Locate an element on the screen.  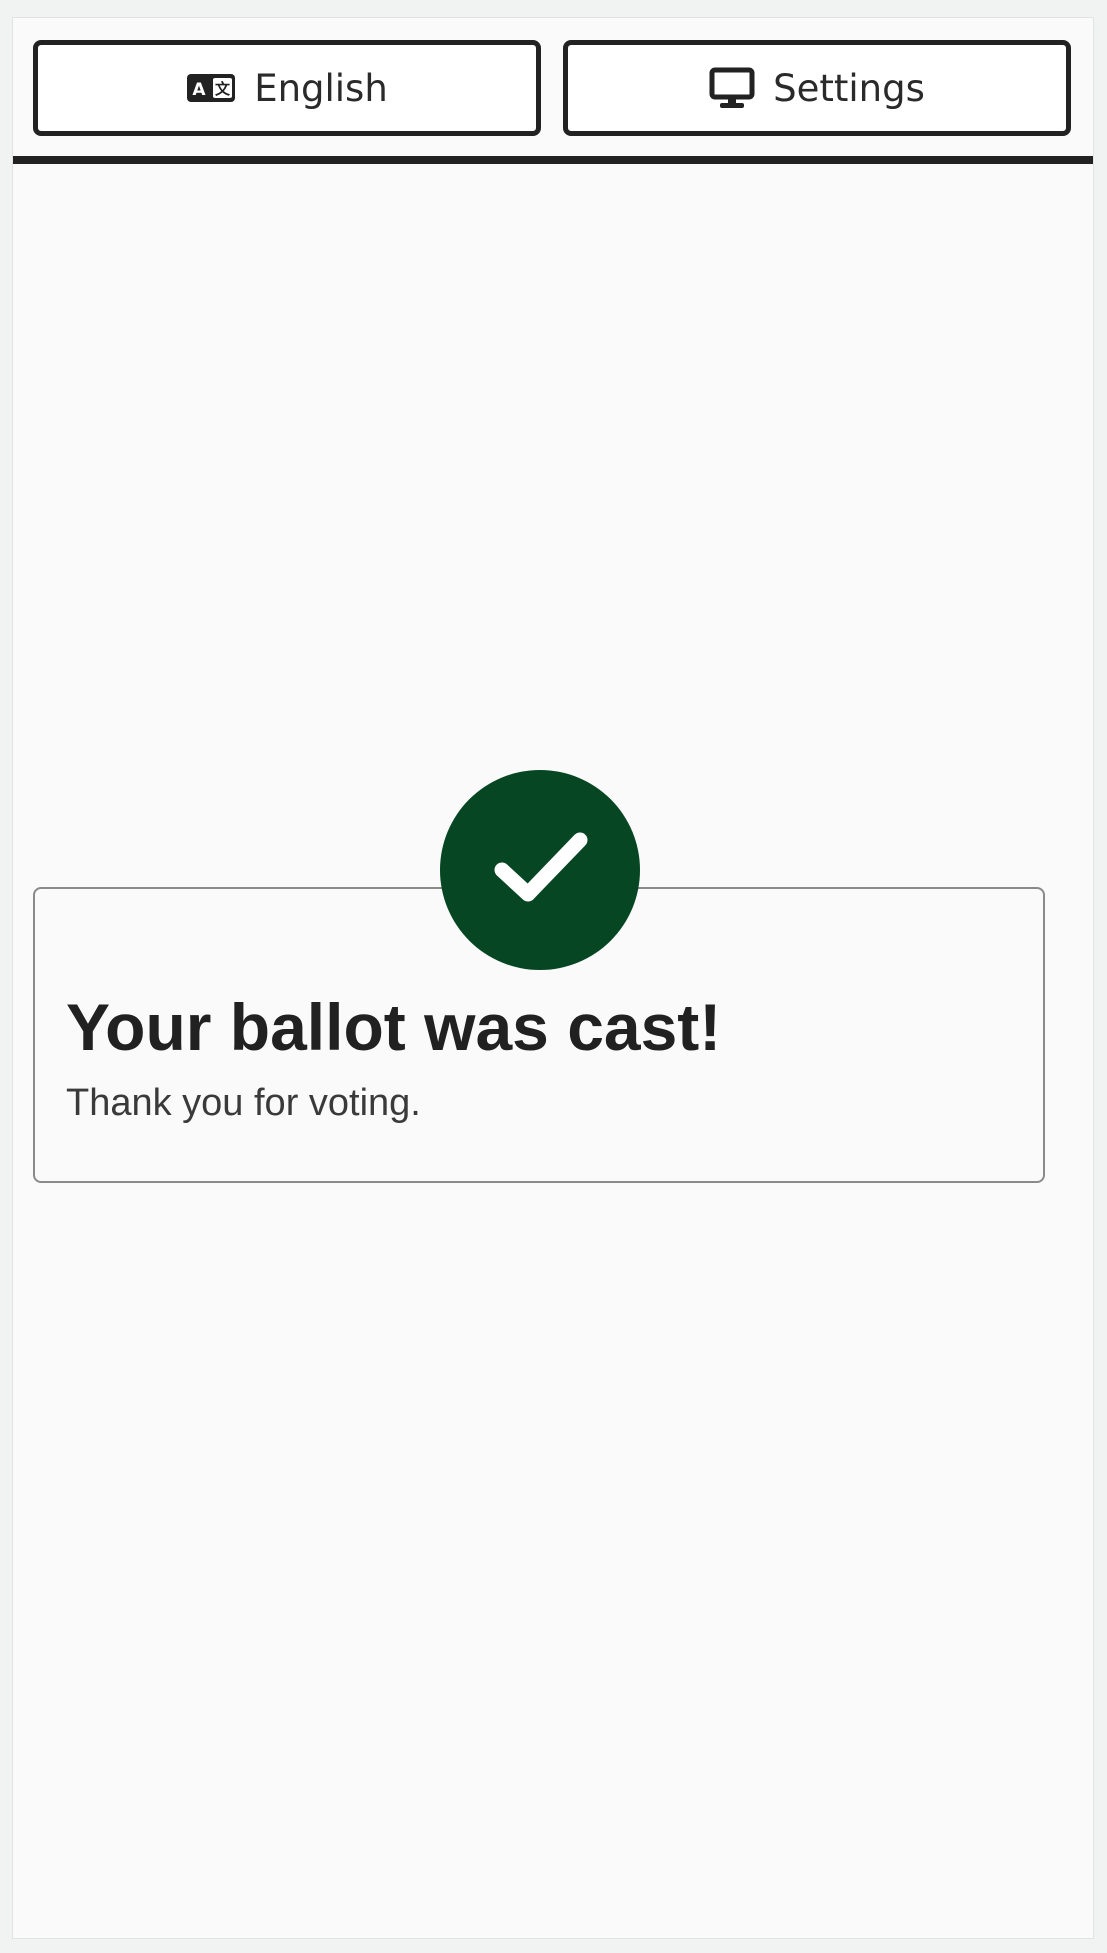
settings-button-label: Settings is located at coordinates (849, 88).